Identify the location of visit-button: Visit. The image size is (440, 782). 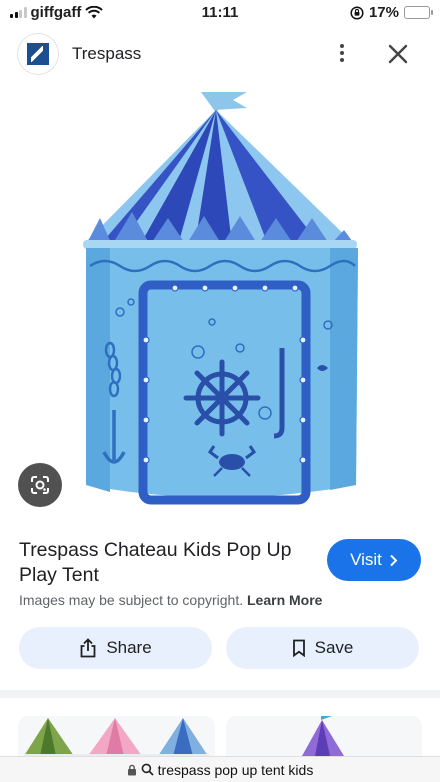
(374, 560).